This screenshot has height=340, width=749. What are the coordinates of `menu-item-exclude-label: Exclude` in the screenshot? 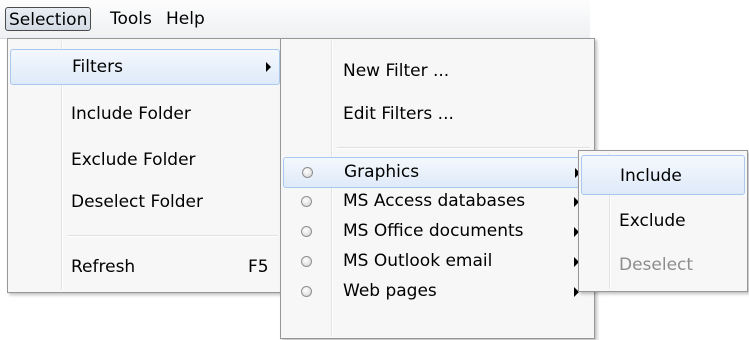 It's located at (652, 221).